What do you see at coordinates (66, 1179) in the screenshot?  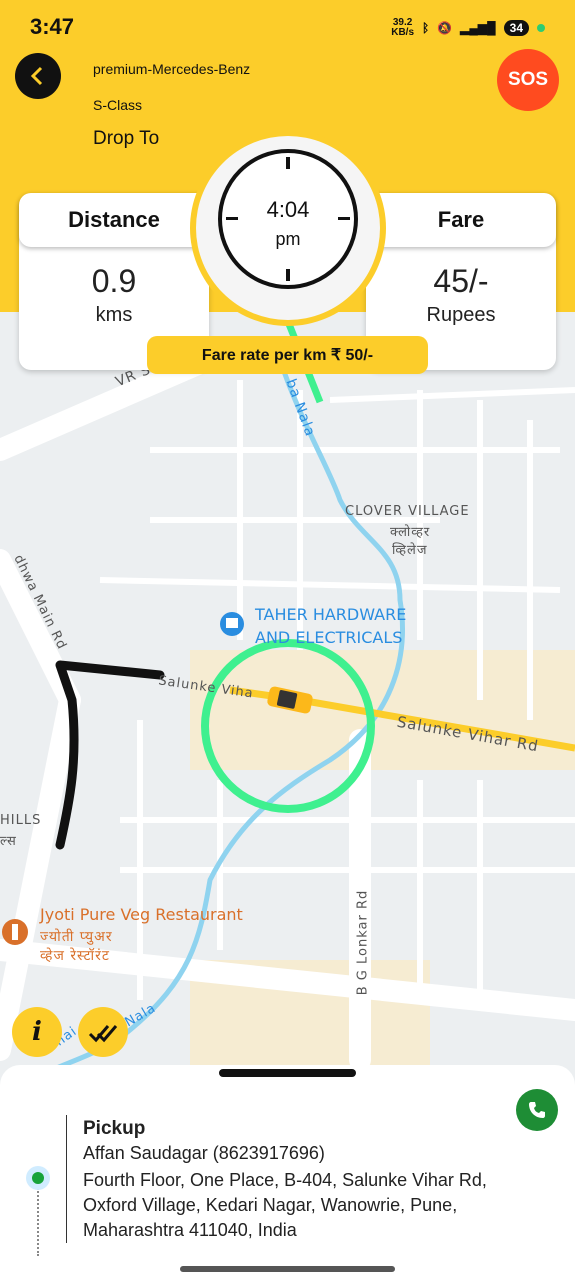 I see `sheet-divider` at bounding box center [66, 1179].